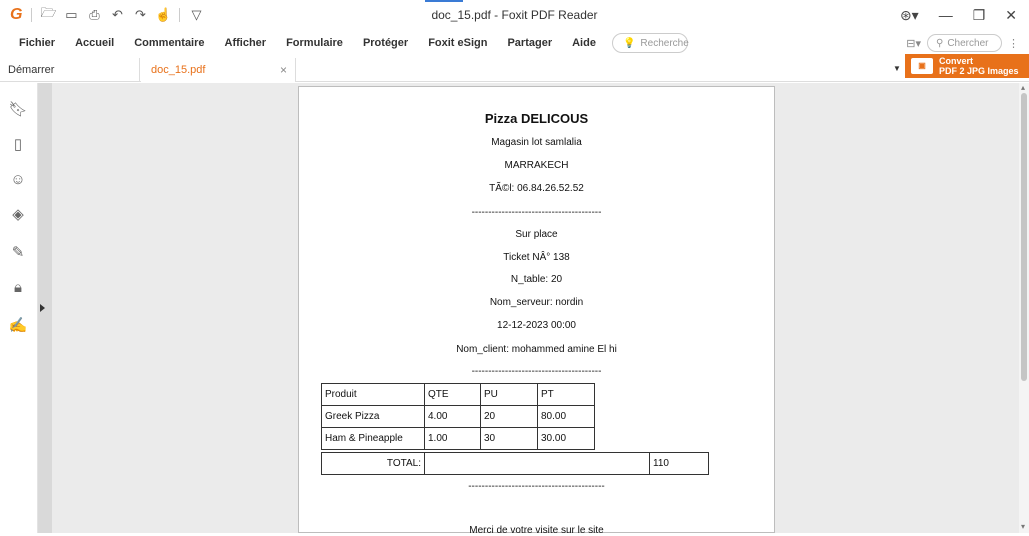 The height and width of the screenshot is (536, 1029). I want to click on table-header-row: Produit QTE PU PT, so click(458, 394).